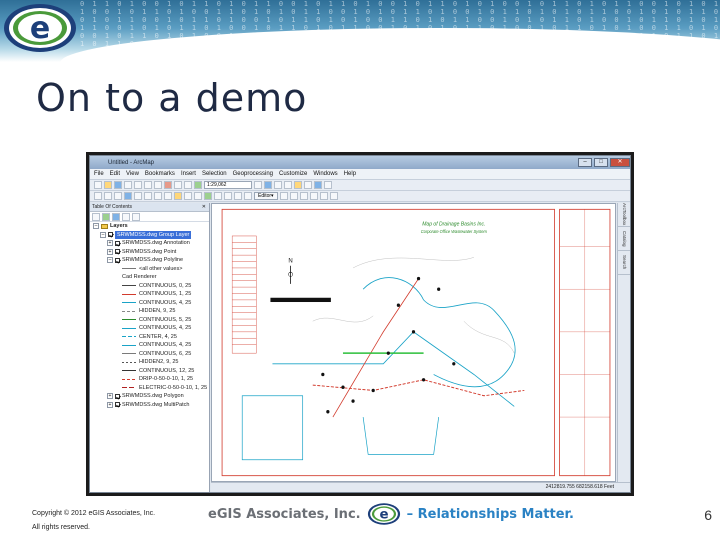 This screenshot has width=720, height=540. I want to click on menu-help: Help, so click(350, 174).